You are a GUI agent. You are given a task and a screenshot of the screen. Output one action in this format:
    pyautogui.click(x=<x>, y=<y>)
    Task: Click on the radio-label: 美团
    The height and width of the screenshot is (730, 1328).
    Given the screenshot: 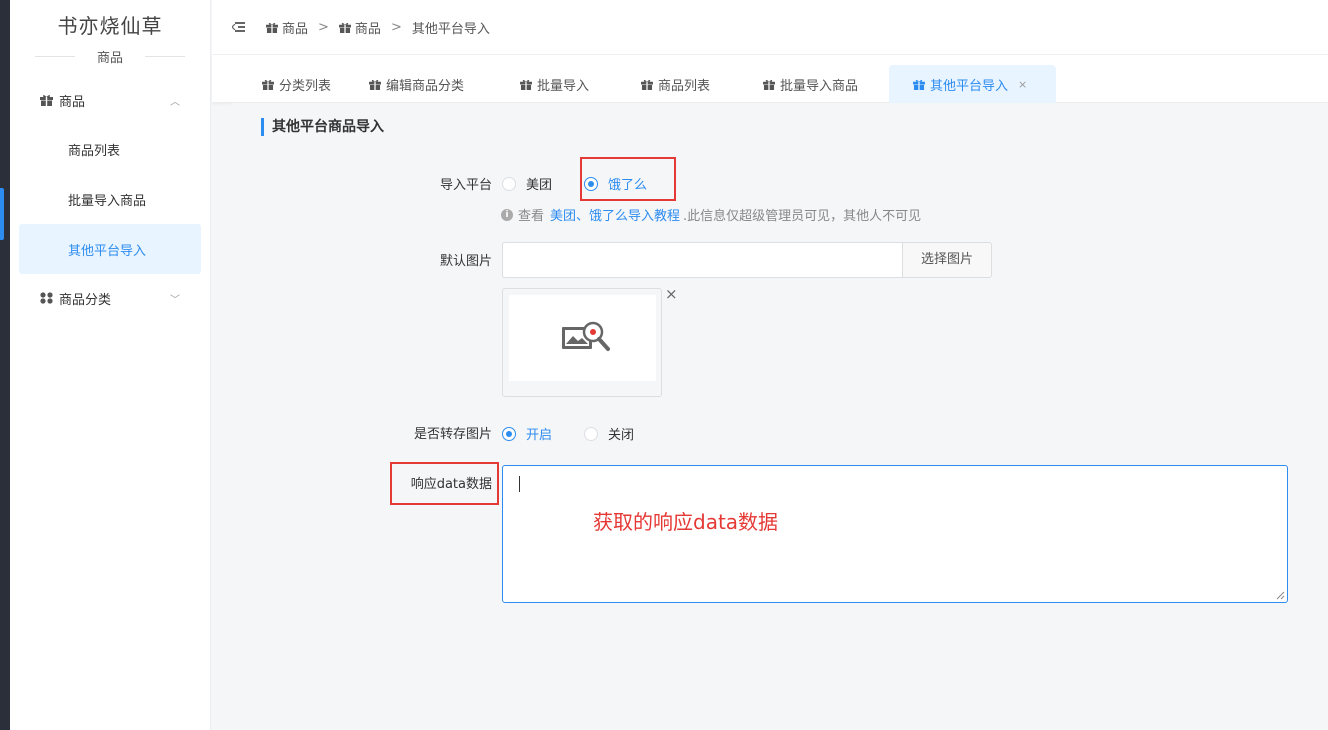 What is the action you would take?
    pyautogui.click(x=539, y=185)
    